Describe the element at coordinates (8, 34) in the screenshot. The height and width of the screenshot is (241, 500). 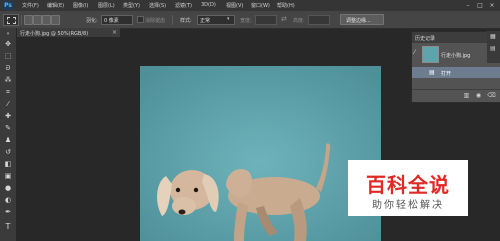
I see `collapse-icon: »` at that location.